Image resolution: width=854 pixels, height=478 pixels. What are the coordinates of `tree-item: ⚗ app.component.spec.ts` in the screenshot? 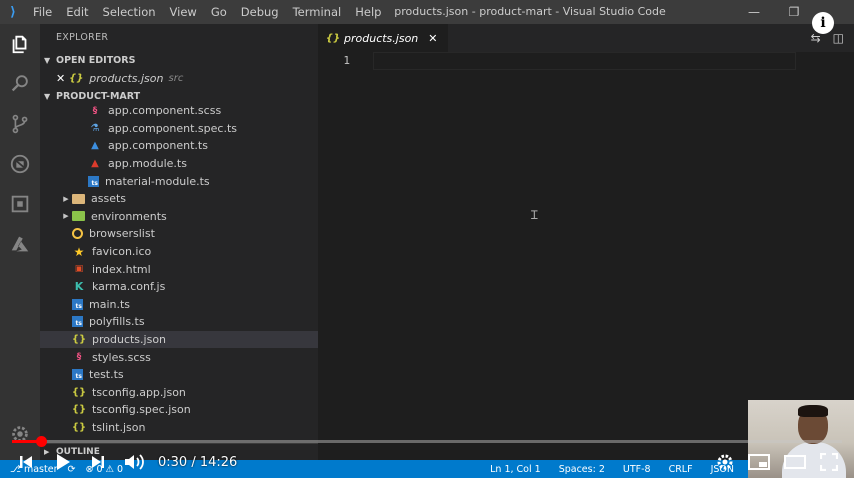 It's located at (179, 129).